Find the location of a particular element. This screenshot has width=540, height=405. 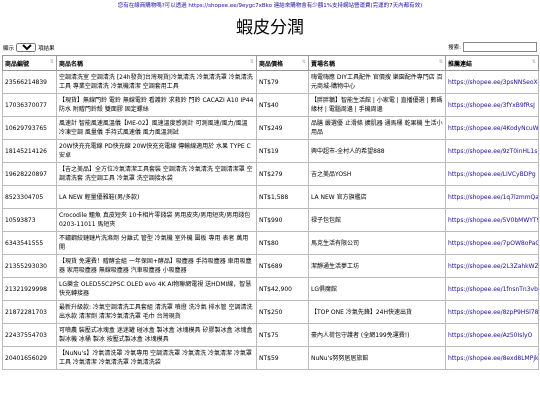

shop-name-cell: 嗨電嗨應 DIY工具配件 官價搜 樂園配件專門店 百元商城-購物中心 is located at coordinates (377, 82).